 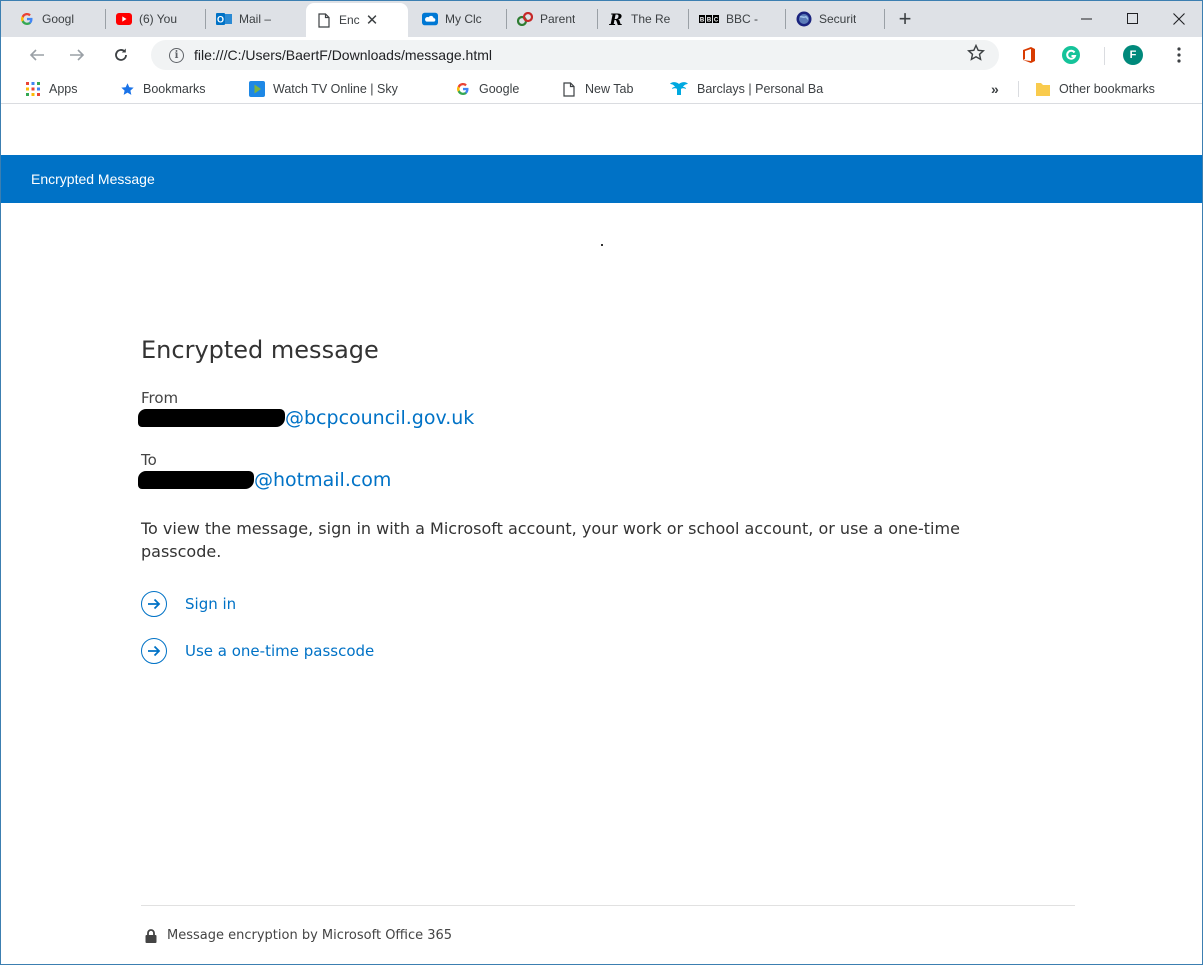 What do you see at coordinates (606, 604) in the screenshot?
I see `sign-in-link: Sign in` at bounding box center [606, 604].